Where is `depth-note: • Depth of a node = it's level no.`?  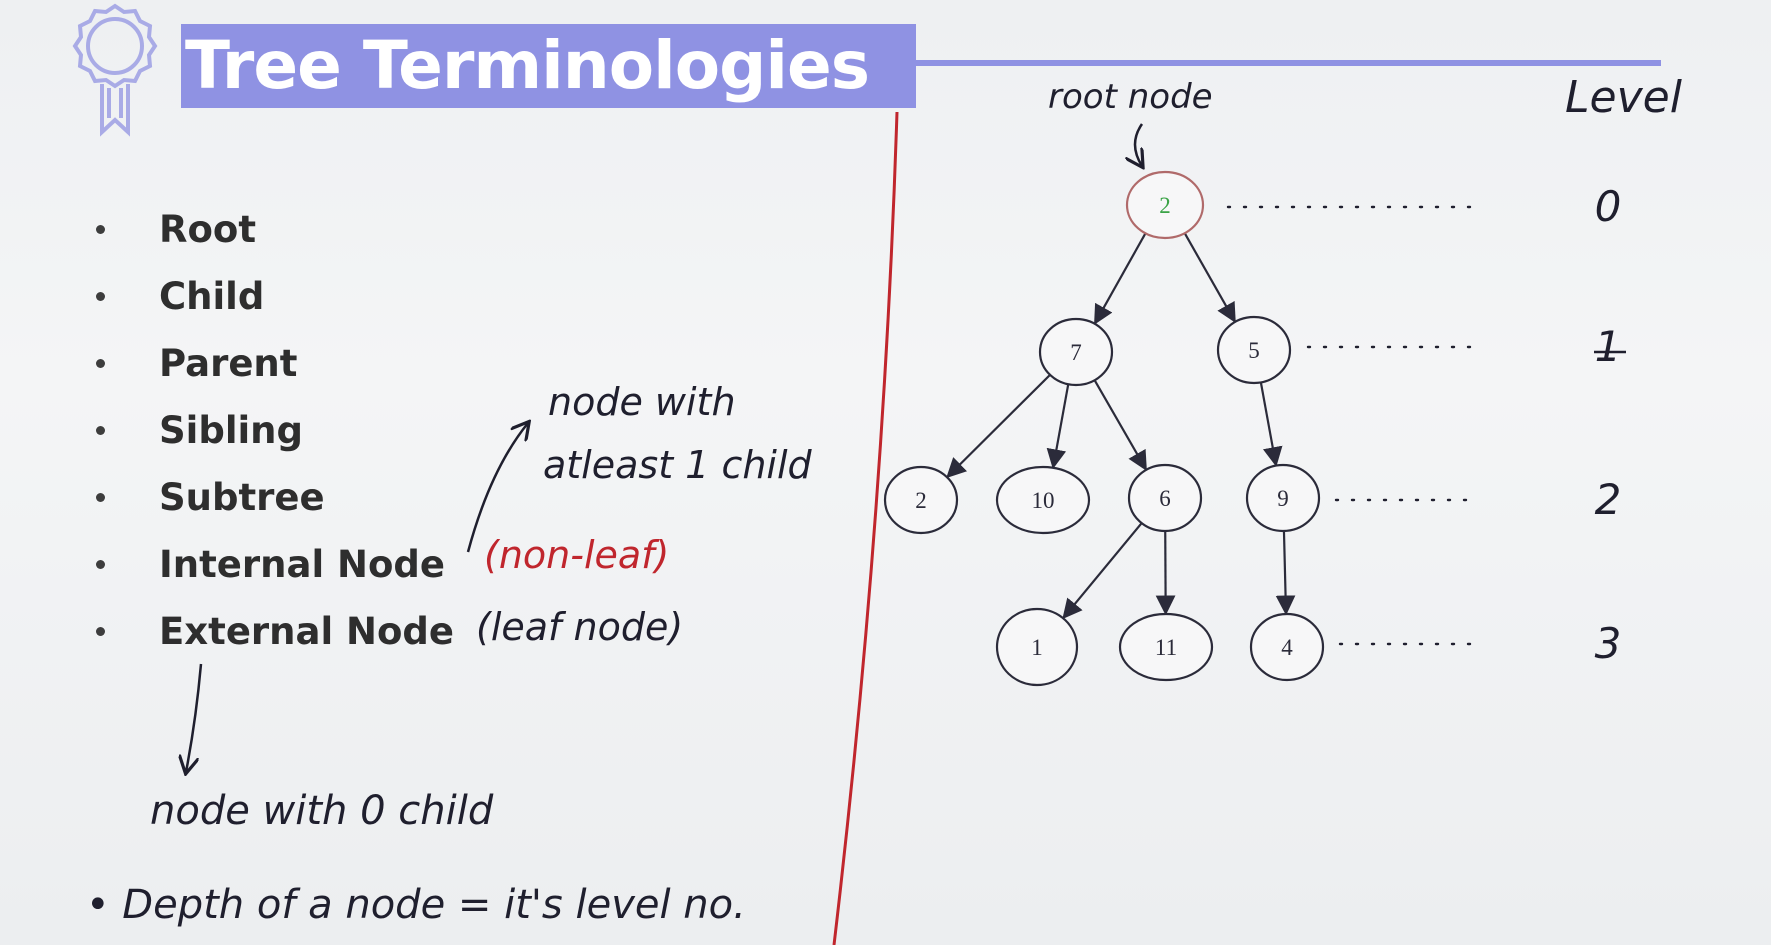 depth-note: • Depth of a node = it's level no. is located at coordinates (416, 905).